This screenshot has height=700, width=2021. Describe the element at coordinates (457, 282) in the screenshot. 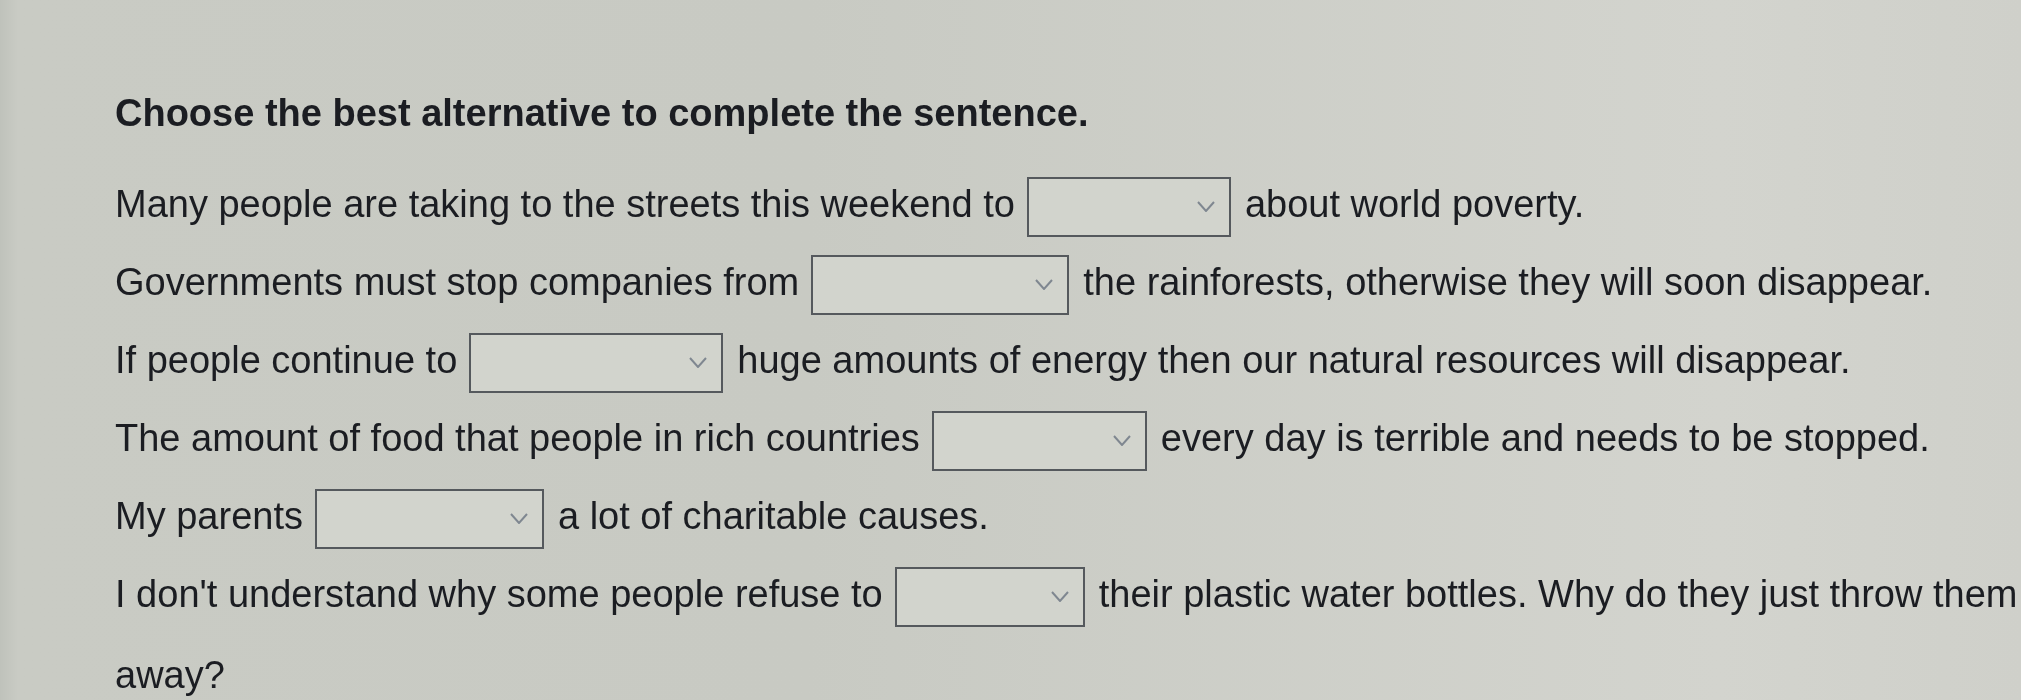

I see `sentence-text: Governments must stop companies from` at that location.